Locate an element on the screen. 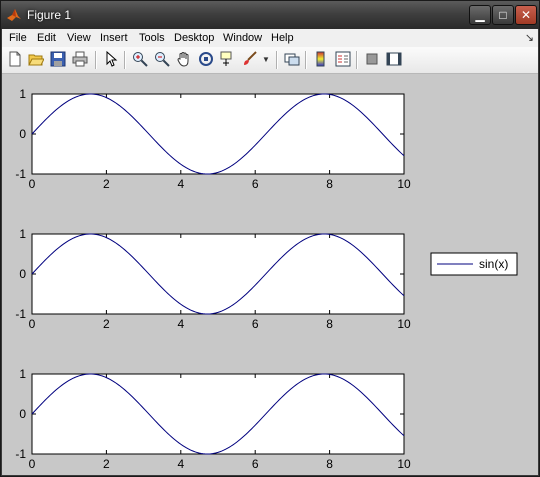  axes-3-ytick-label: 0 is located at coordinates (22, 414).